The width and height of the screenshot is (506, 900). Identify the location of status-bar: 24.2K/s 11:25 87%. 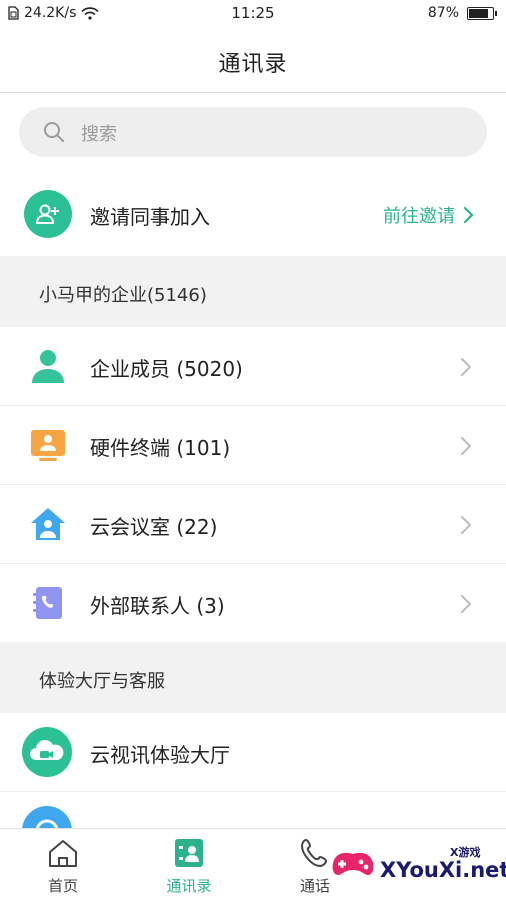
(253, 14).